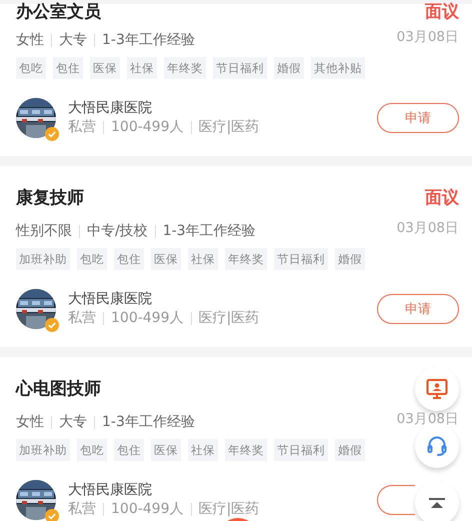 The width and height of the screenshot is (472, 521). Describe the element at coordinates (437, 389) in the screenshot. I see `monitor-icon` at that location.